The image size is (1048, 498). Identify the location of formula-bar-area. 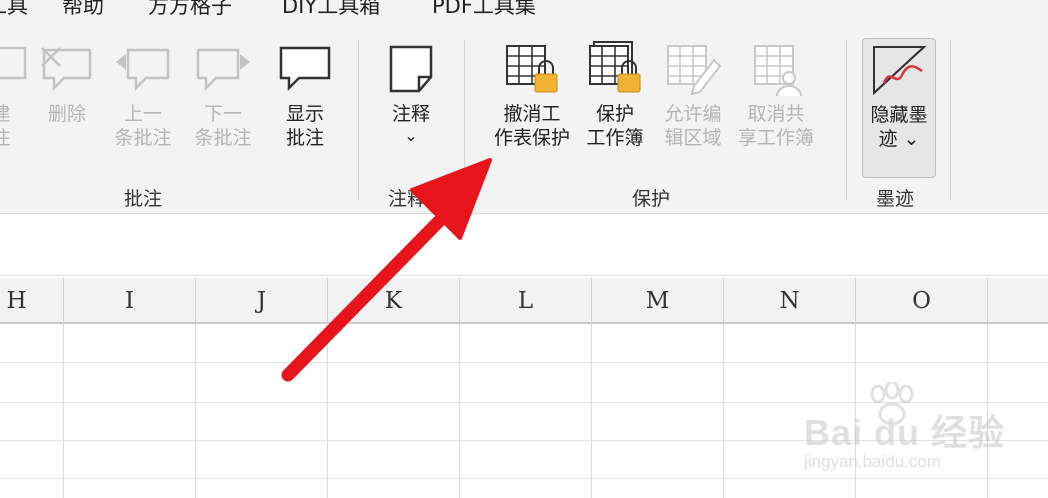
(524, 245).